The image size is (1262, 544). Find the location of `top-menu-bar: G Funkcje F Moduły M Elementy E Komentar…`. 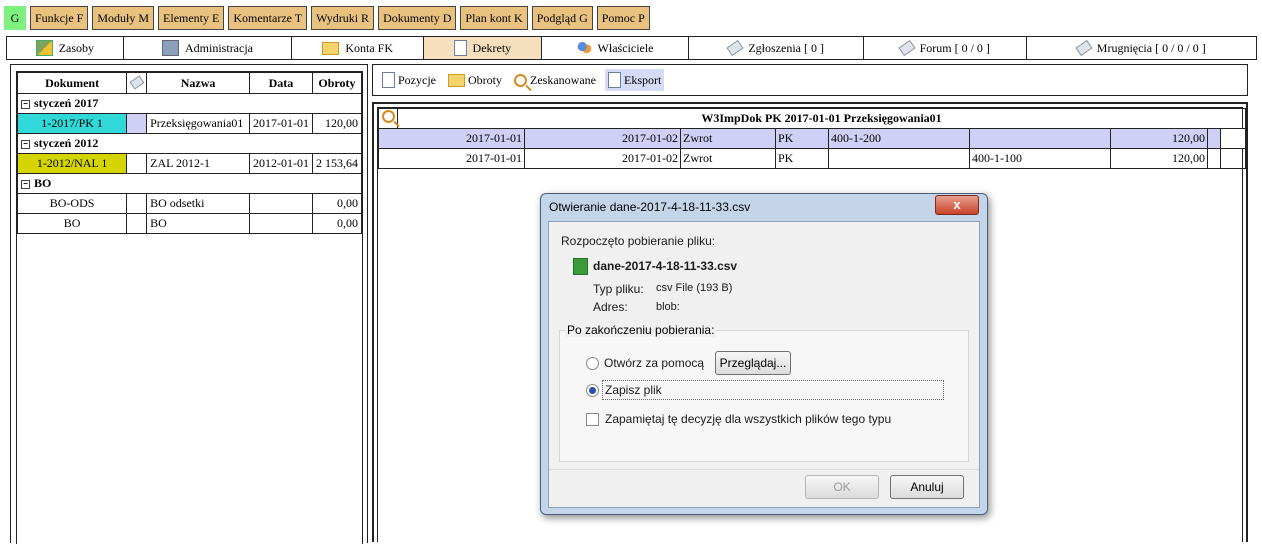

top-menu-bar: G Funkcje F Moduły M Elementy E Komentar… is located at coordinates (327, 18).